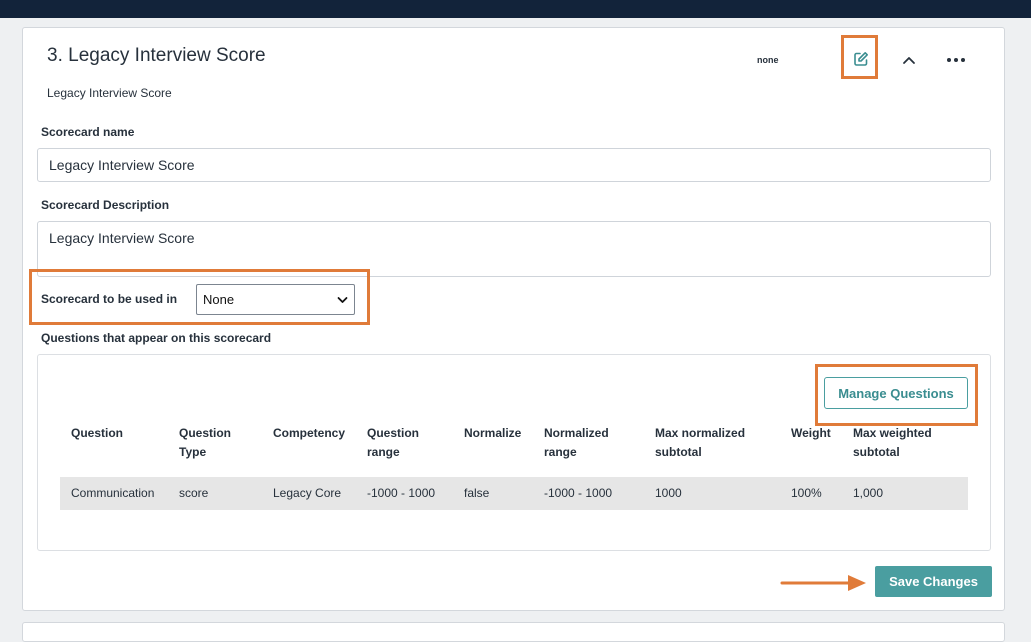 The height and width of the screenshot is (642, 1031). Describe the element at coordinates (122, 165) in the screenshot. I see `scorecard-name-value: Legacy Interview Score` at that location.